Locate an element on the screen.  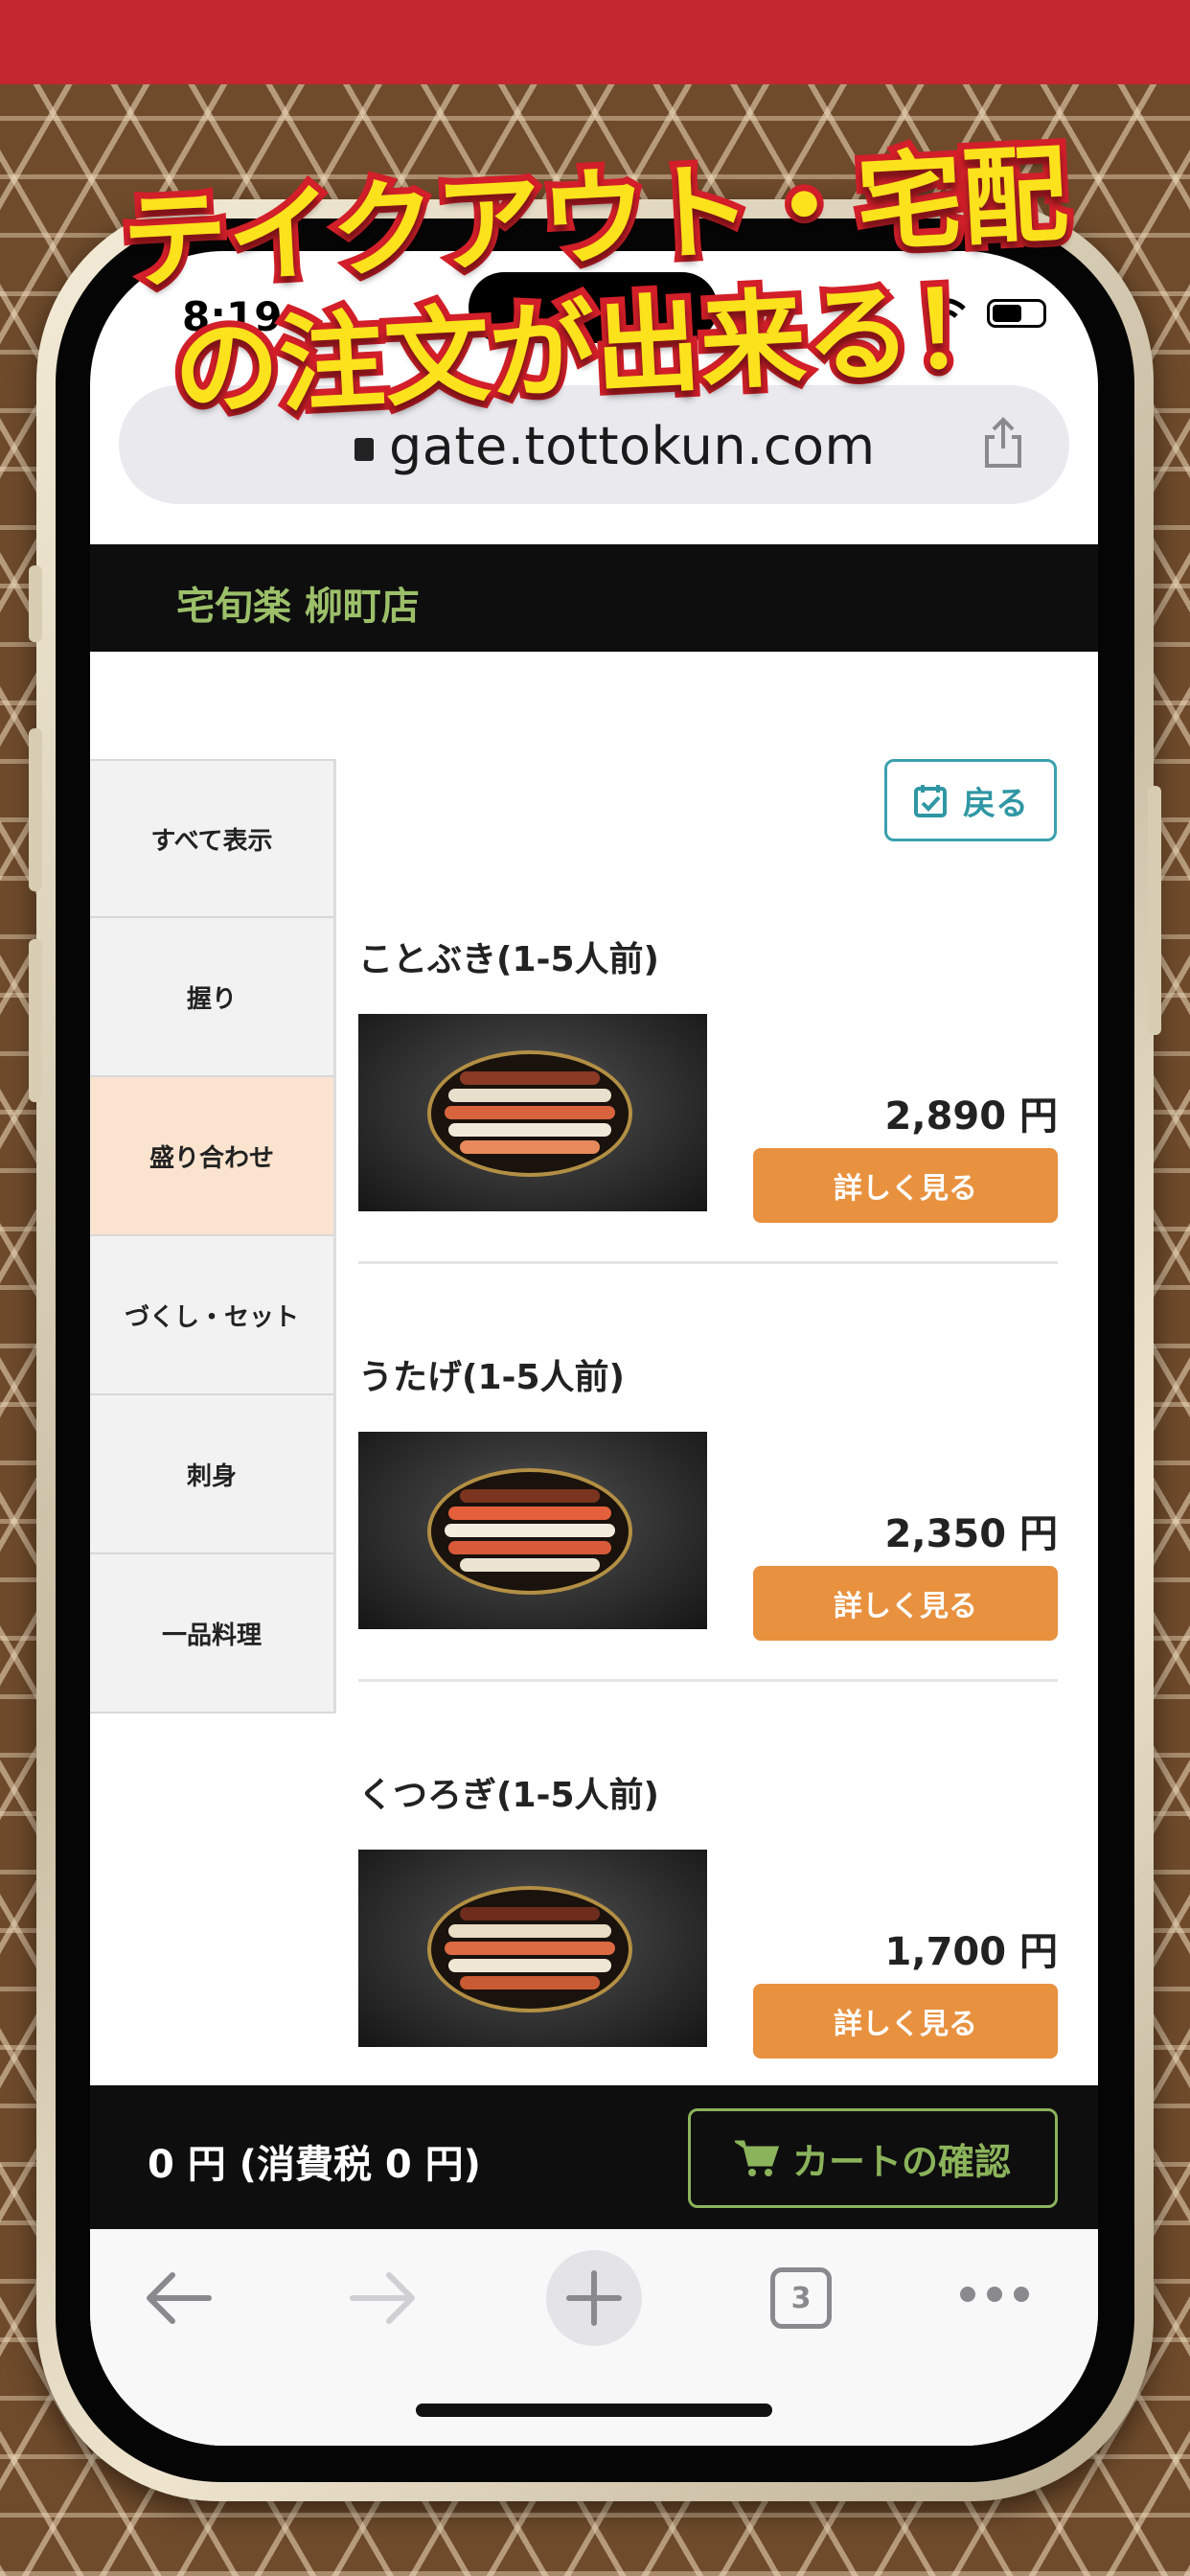
category-item-nigiri: 握り is located at coordinates (212, 997).